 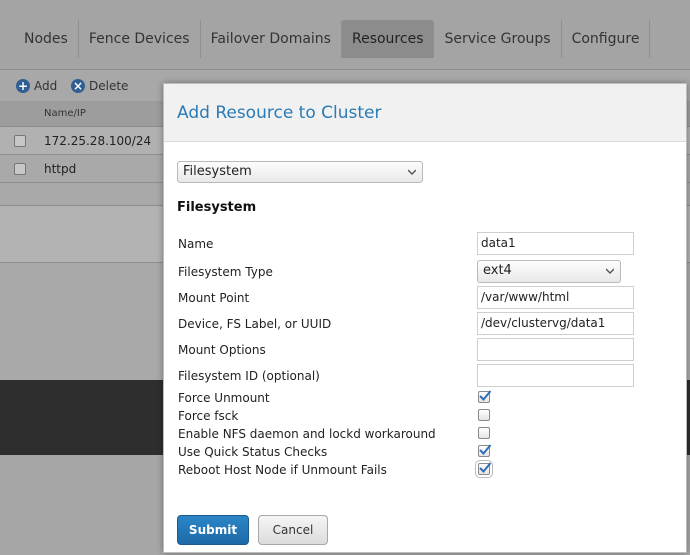 I want to click on force-unmount-label: Force Unmount, so click(x=224, y=398).